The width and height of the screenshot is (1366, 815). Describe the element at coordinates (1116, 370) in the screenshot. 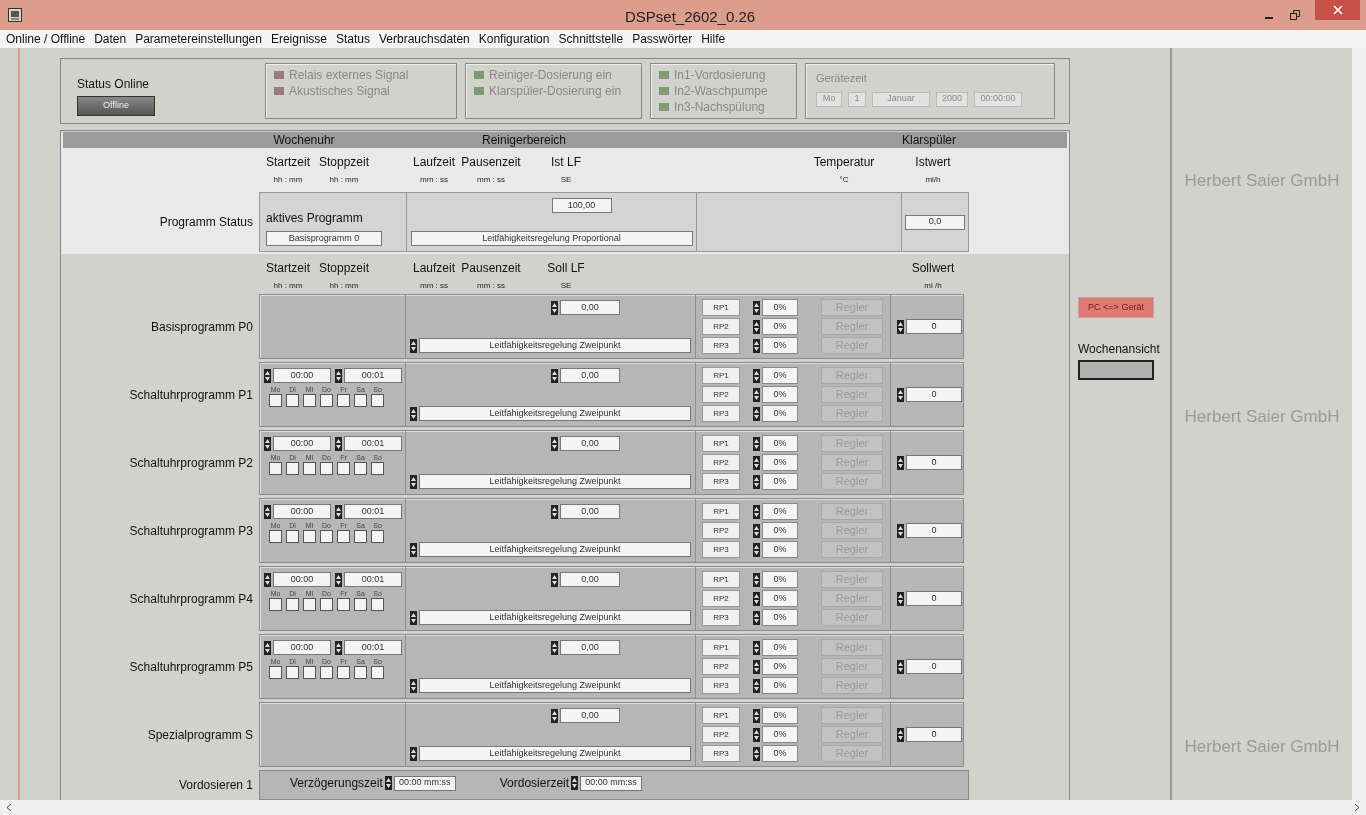

I see `week-view-button` at that location.